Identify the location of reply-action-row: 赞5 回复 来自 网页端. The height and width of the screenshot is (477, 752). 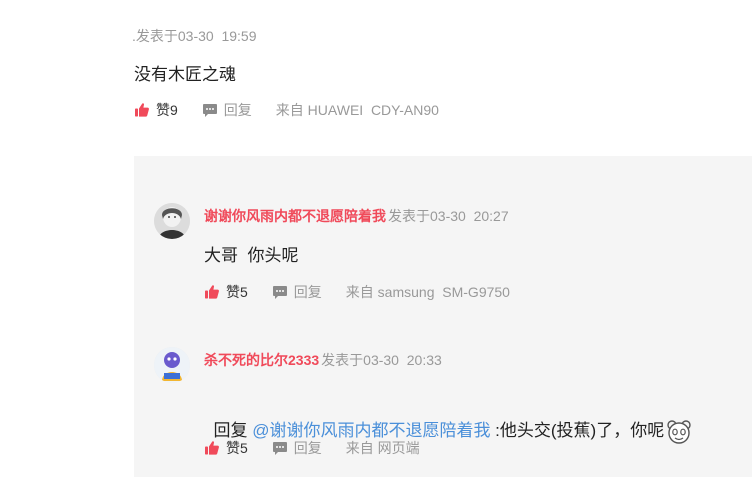
(312, 448).